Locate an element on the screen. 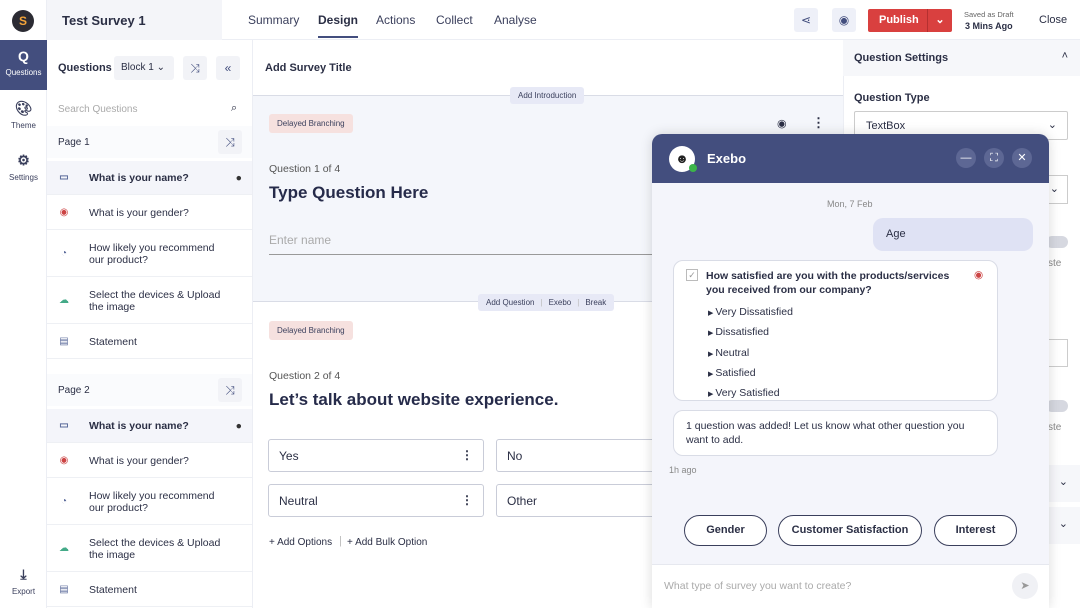 The image size is (1080, 608). survey-title: Test Survey 1 is located at coordinates (134, 20).